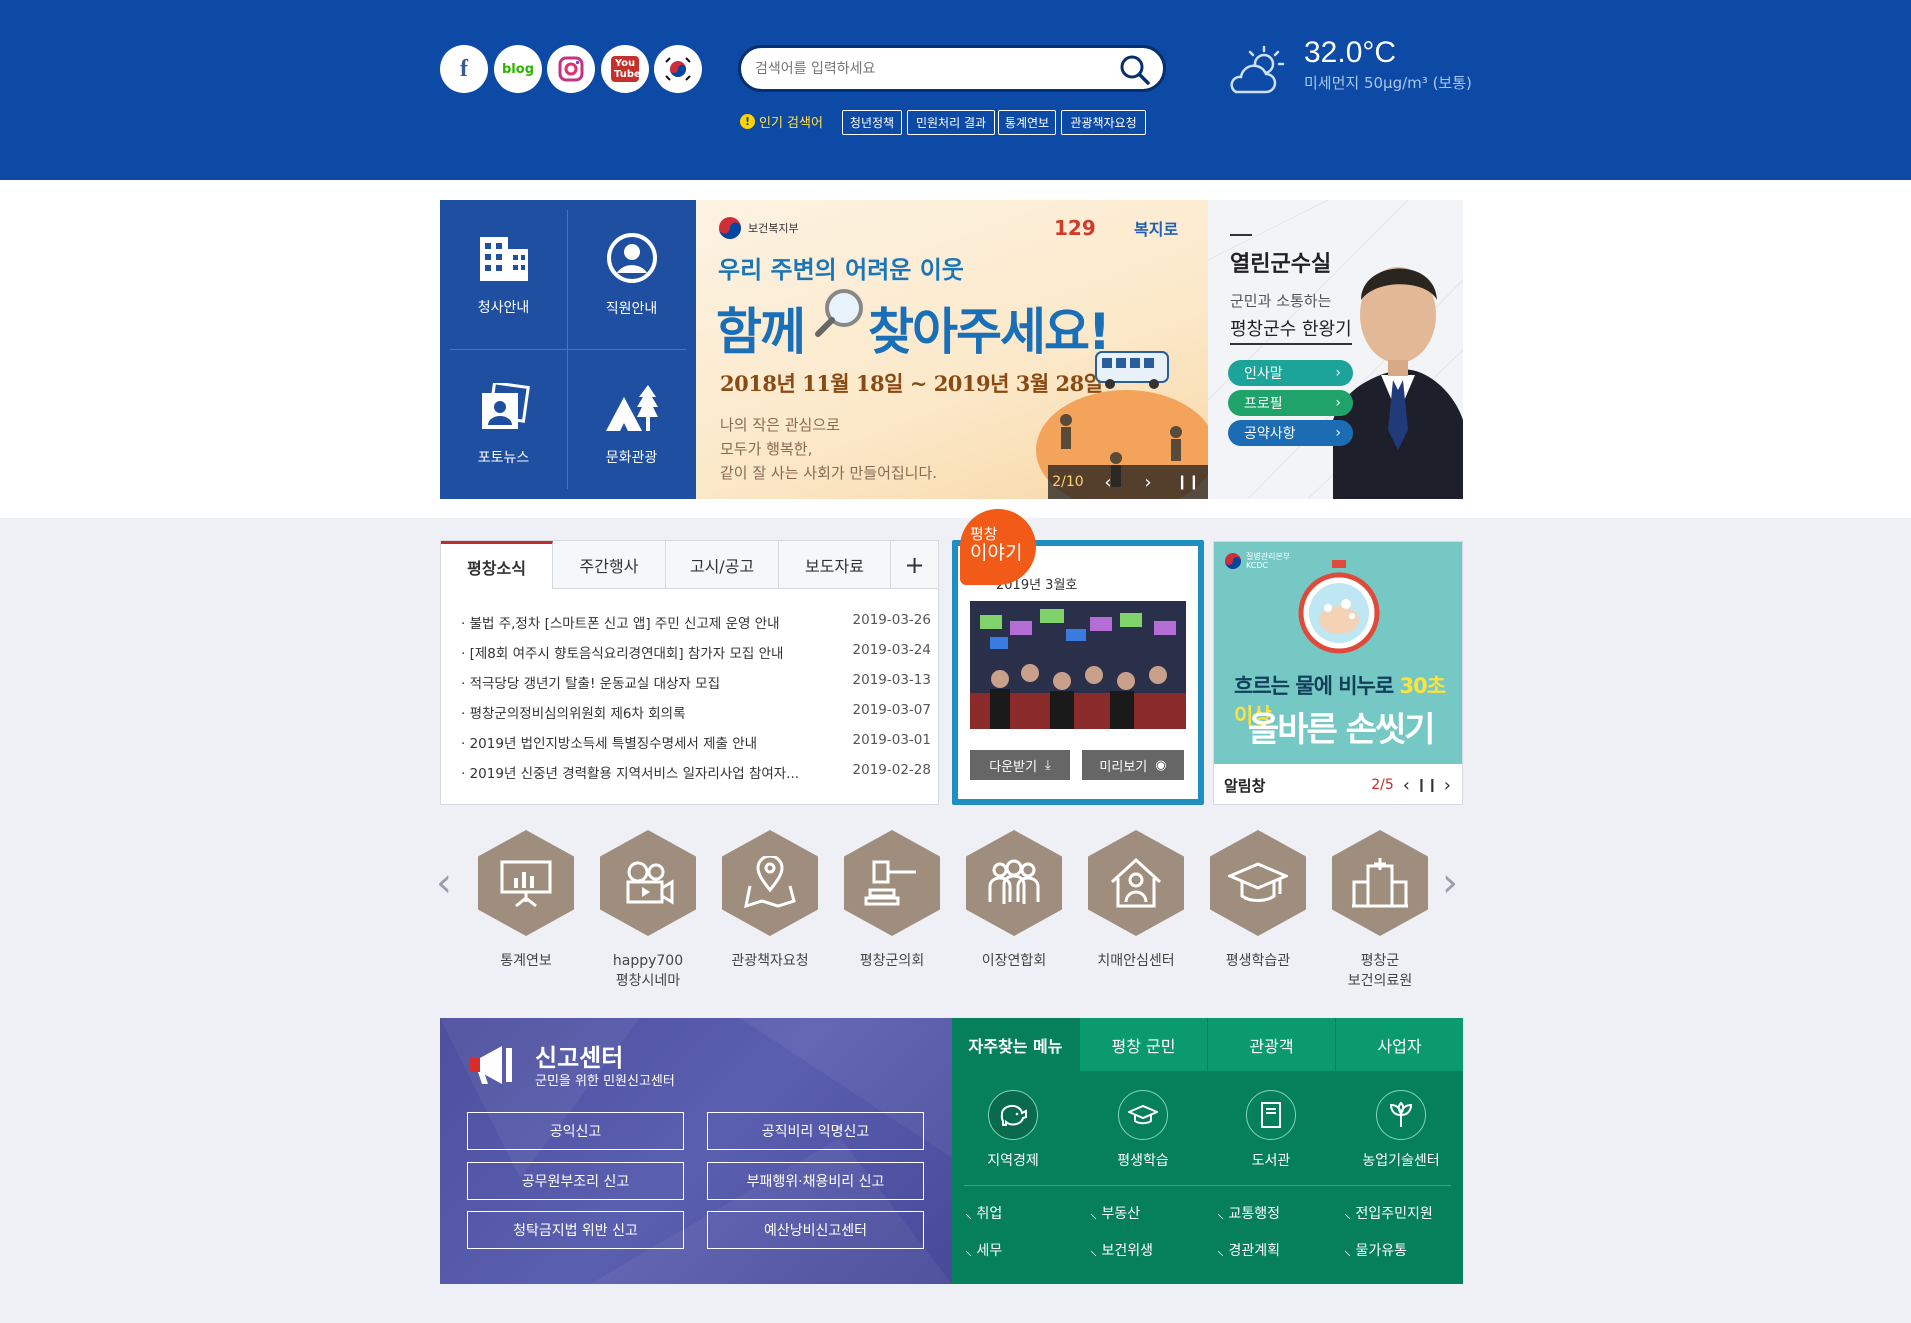  Describe the element at coordinates (983, 1250) in the screenshot. I see `fav-link: ⸜ 세무` at that location.